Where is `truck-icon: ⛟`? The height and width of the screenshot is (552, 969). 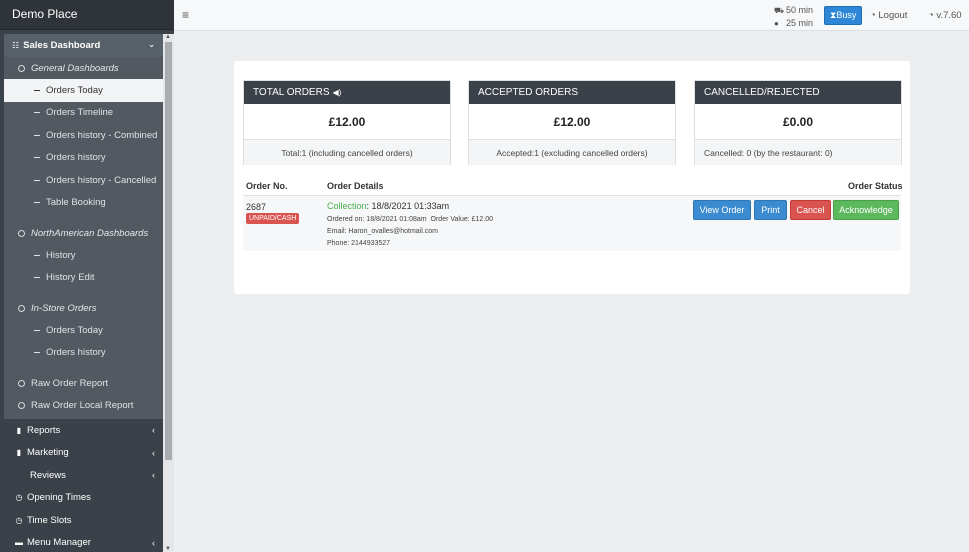
truck-icon: ⛟ is located at coordinates (779, 10).